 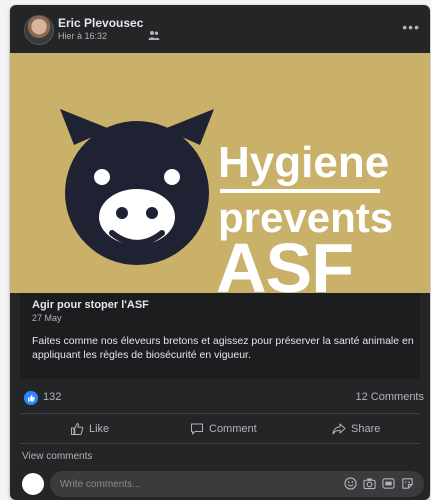 What do you see at coordinates (90, 305) in the screenshot?
I see `link-title: Agir pour stoper l'ASF` at bounding box center [90, 305].